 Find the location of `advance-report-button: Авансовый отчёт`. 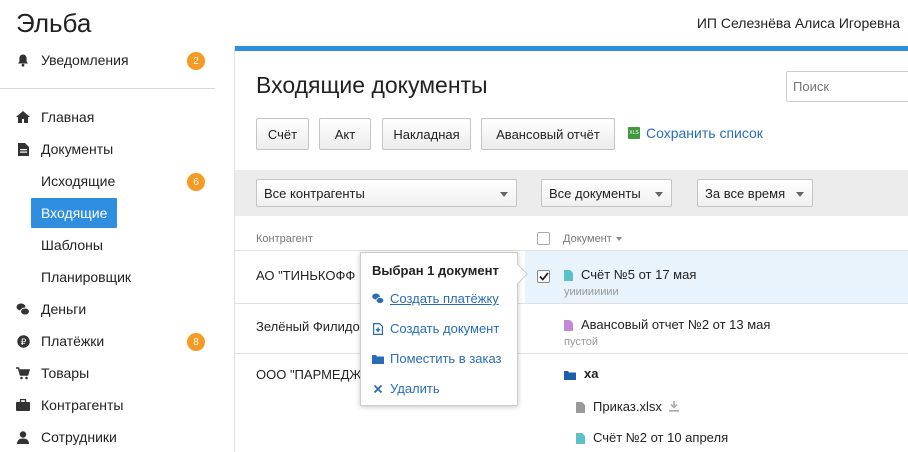

advance-report-button: Авансовый отчёт is located at coordinates (548, 134).